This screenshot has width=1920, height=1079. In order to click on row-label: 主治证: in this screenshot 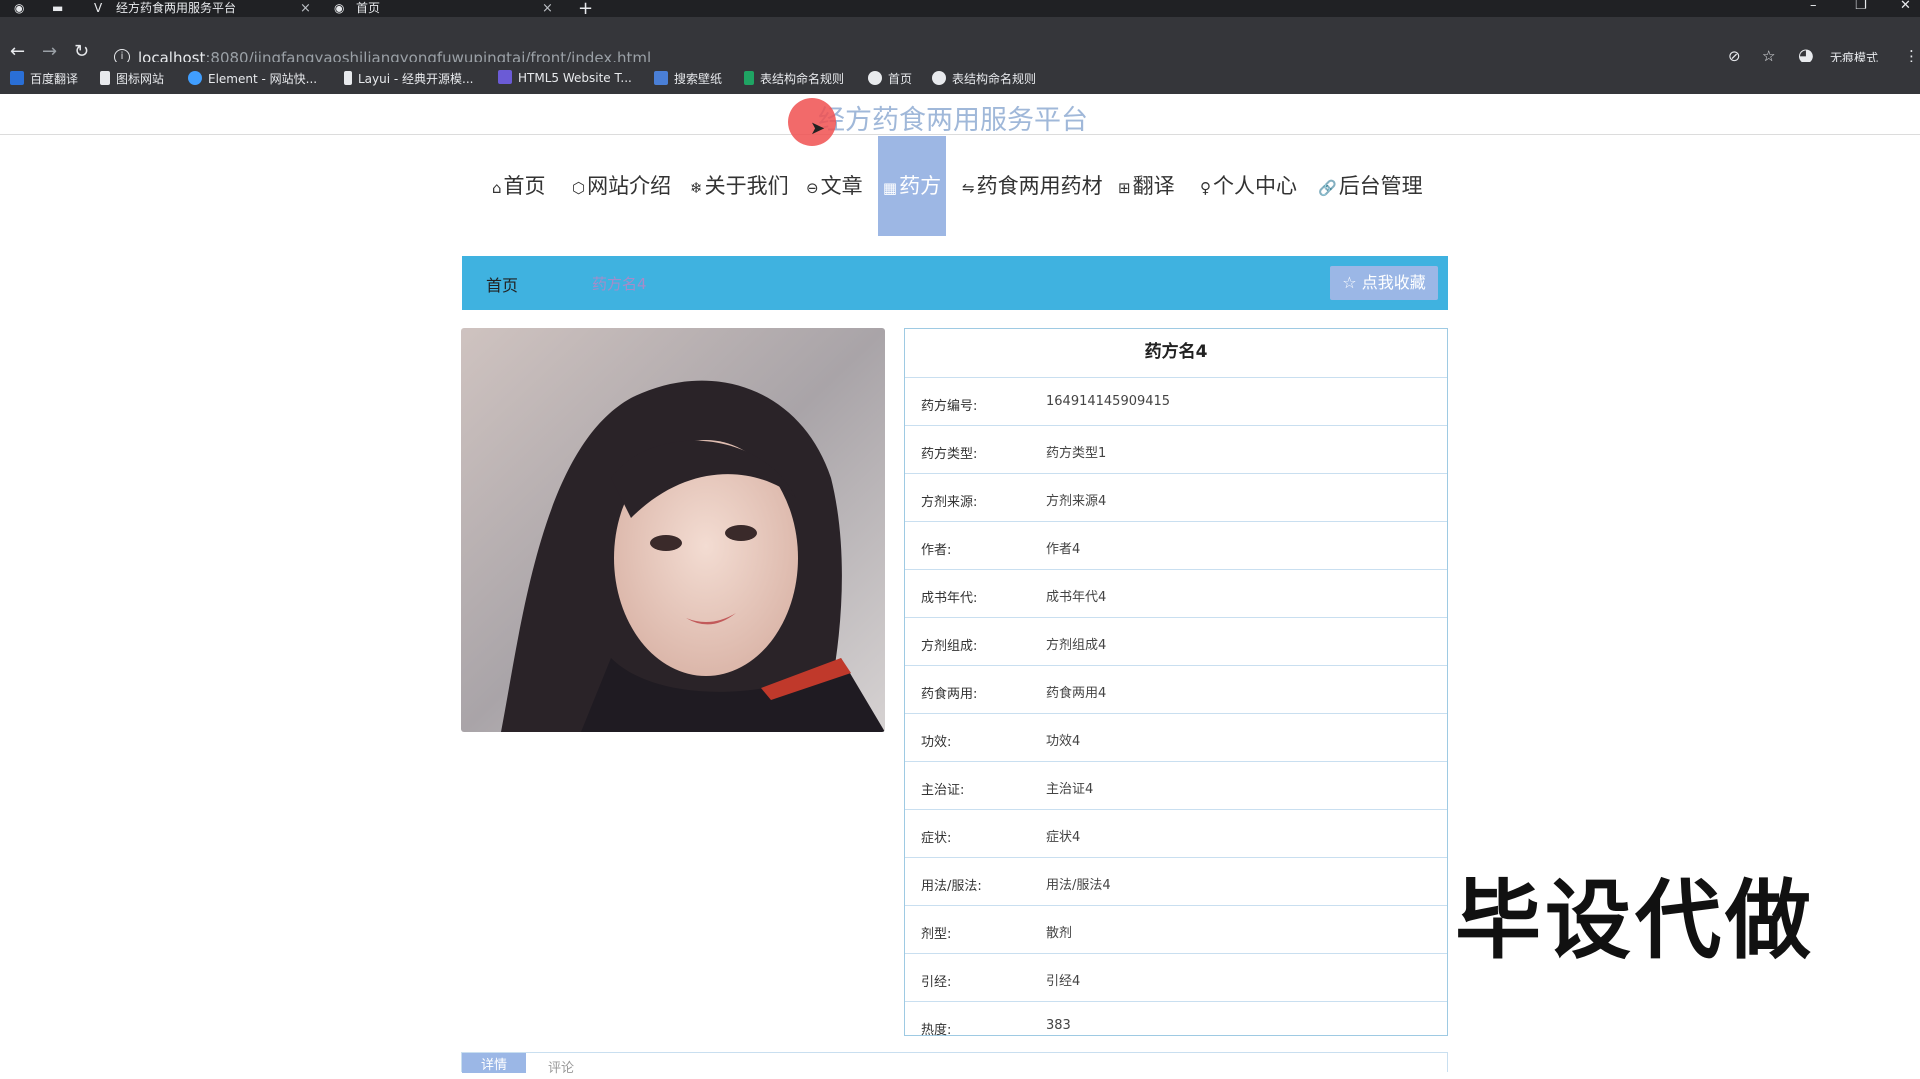, I will do `click(943, 790)`.